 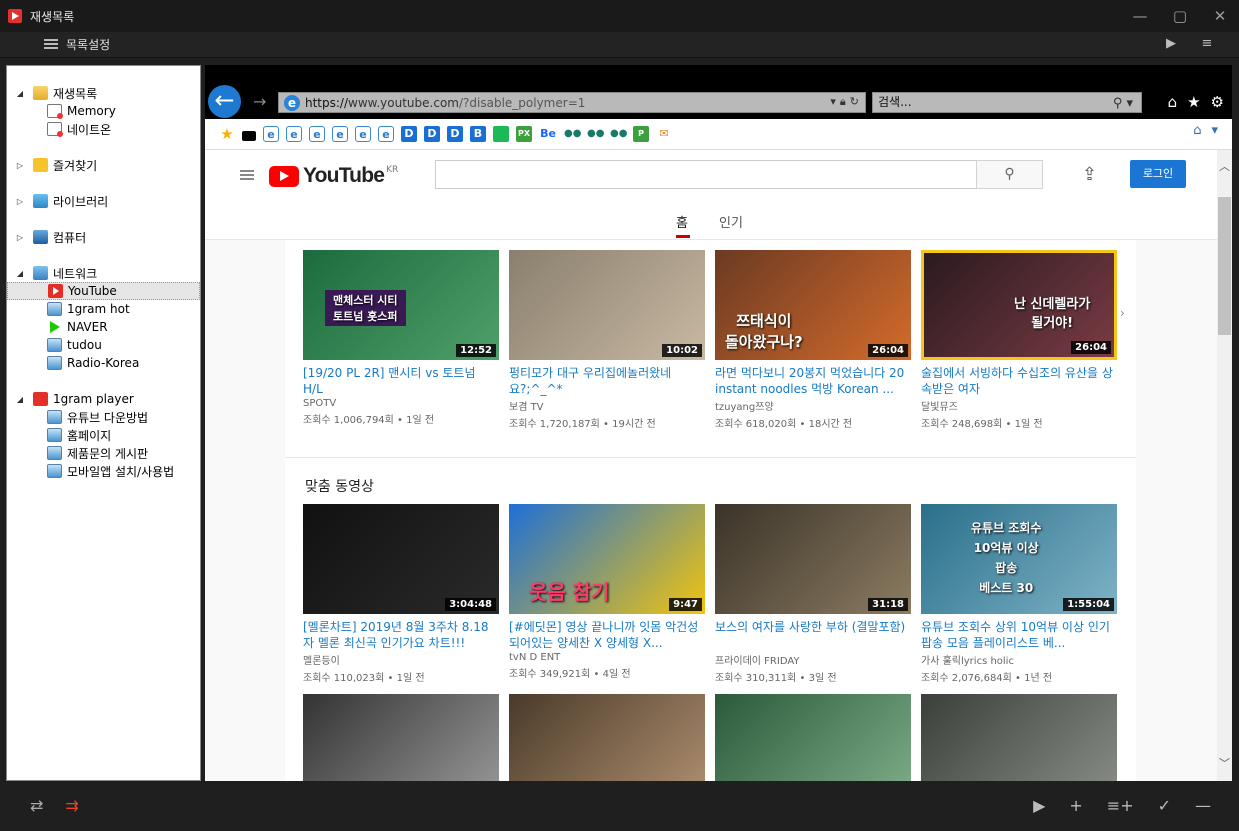 I want to click on video-thumbnail: 쯔태식이 돌아왔구나? 26:04, so click(x=813, y=305).